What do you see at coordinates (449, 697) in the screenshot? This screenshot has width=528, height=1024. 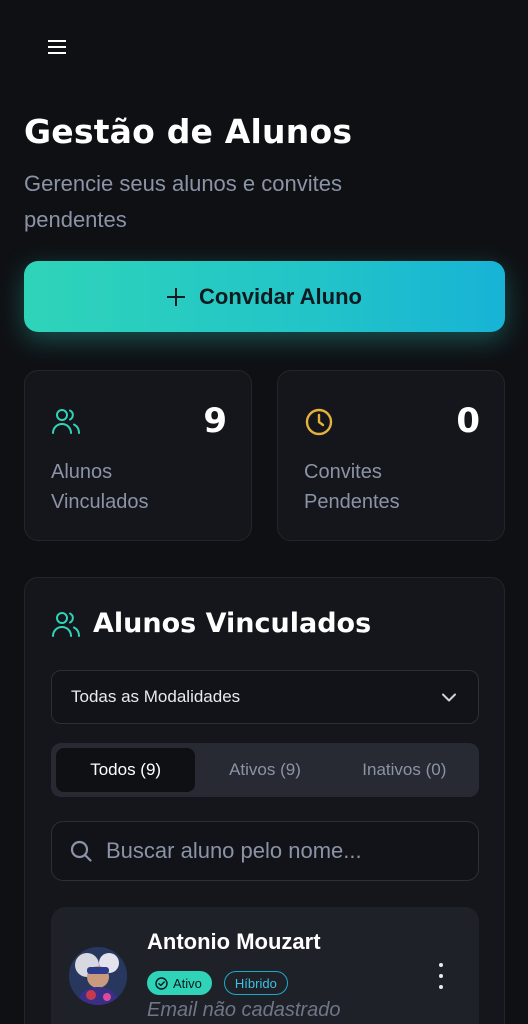 I see `chevron-down-icon` at bounding box center [449, 697].